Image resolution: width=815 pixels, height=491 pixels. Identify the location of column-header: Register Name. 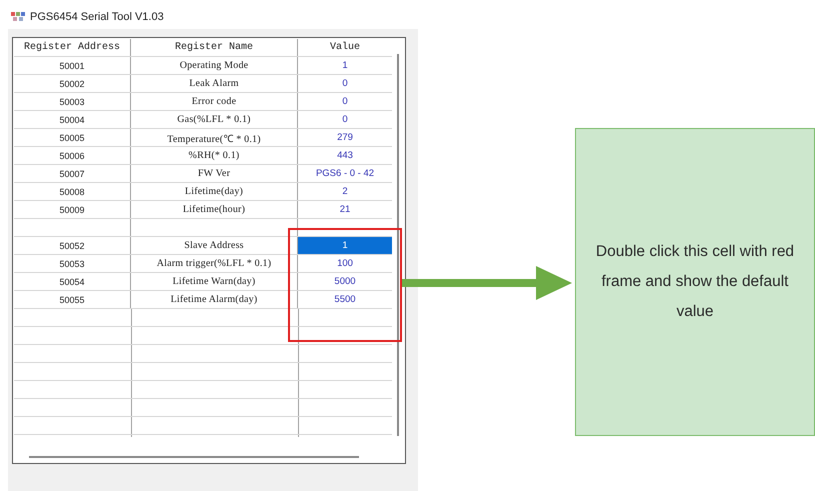
(214, 47).